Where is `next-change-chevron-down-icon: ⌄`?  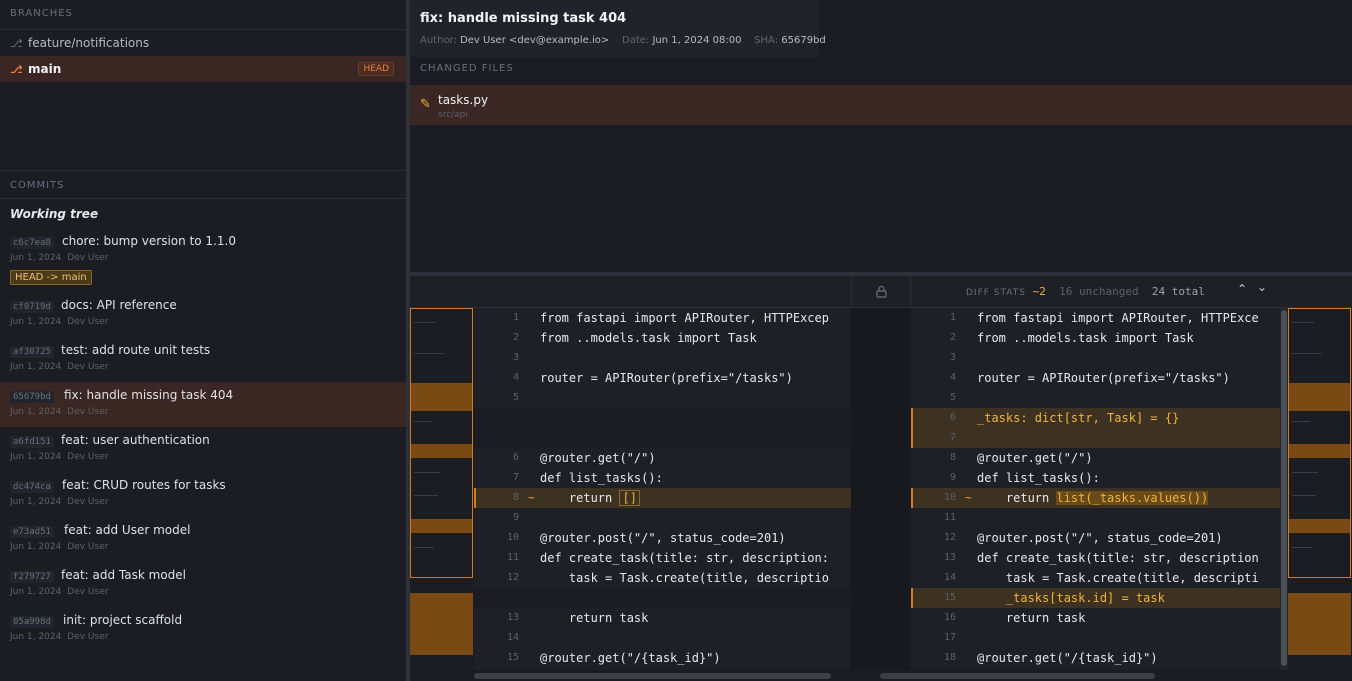 next-change-chevron-down-icon: ⌄ is located at coordinates (1262, 287).